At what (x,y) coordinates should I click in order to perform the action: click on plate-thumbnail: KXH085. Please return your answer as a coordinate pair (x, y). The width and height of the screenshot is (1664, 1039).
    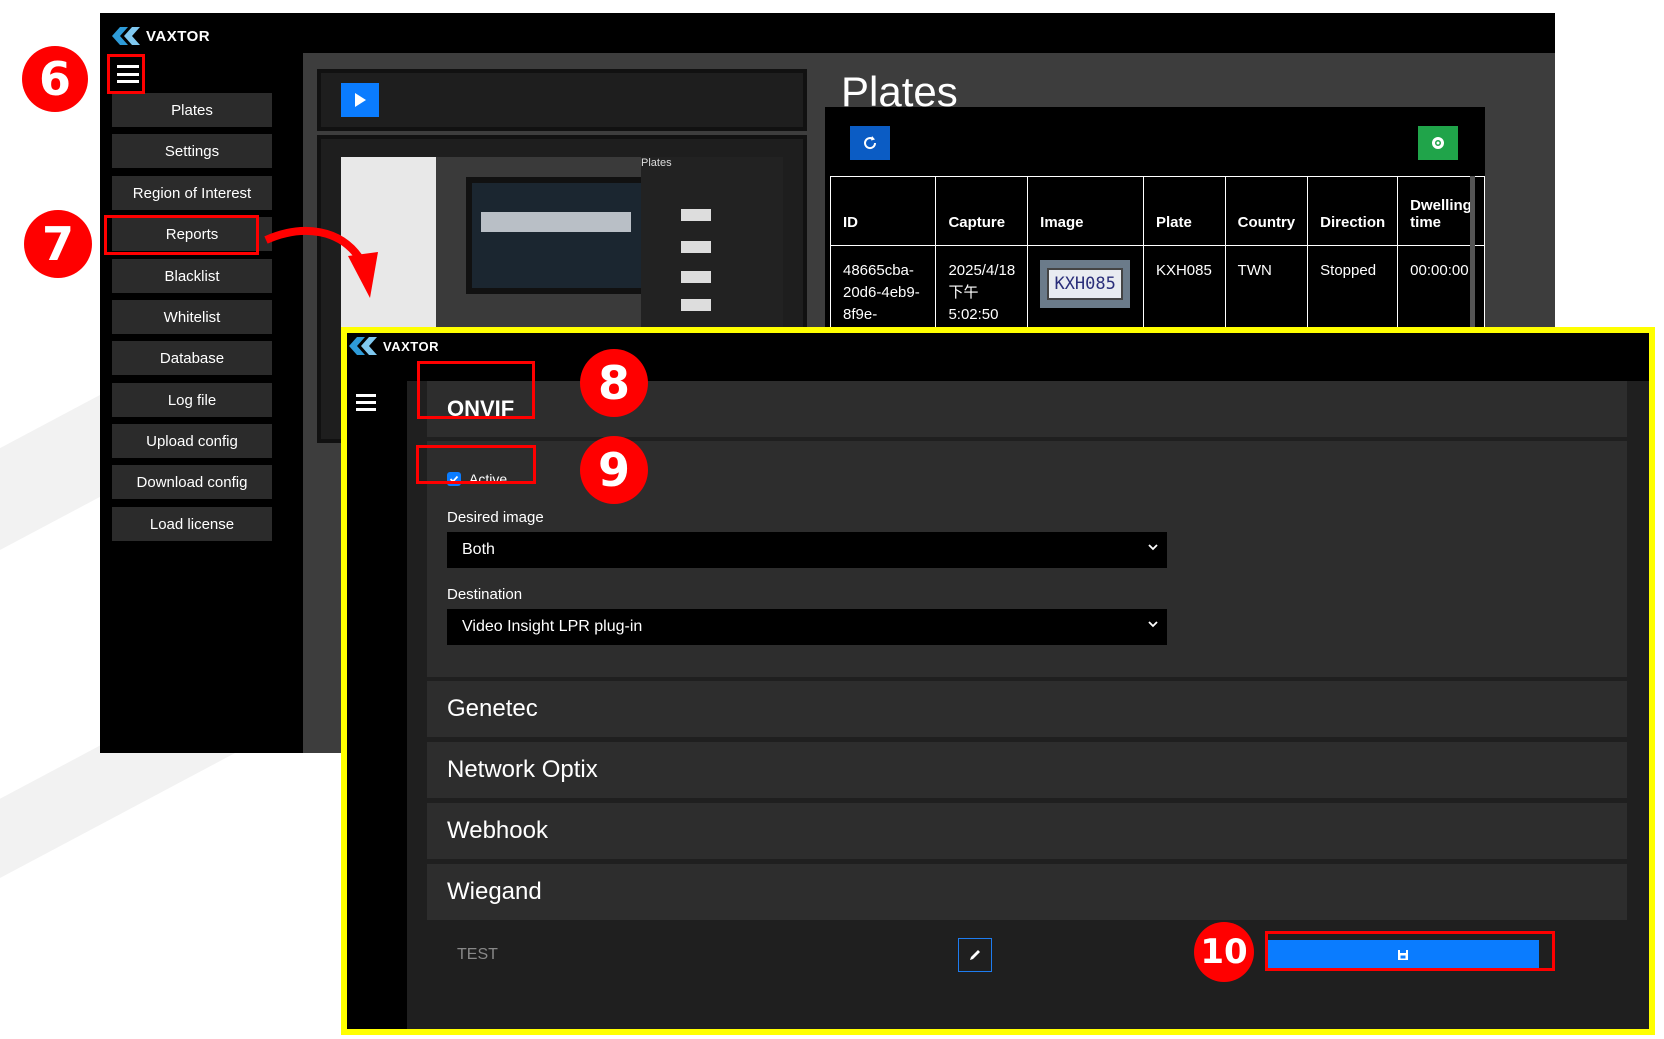
    Looking at the image, I should click on (1085, 284).